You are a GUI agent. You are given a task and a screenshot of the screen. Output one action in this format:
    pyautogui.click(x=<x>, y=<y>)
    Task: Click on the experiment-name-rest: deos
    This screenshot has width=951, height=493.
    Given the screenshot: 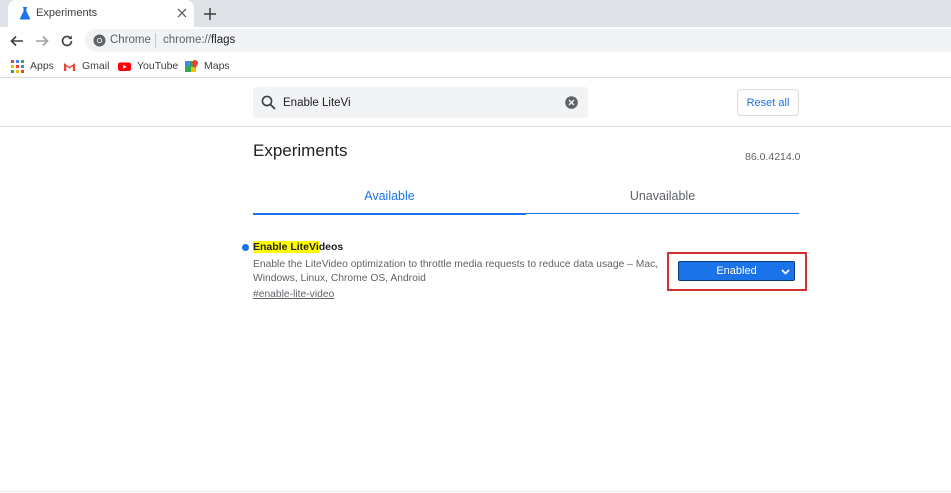 What is the action you would take?
    pyautogui.click(x=331, y=247)
    